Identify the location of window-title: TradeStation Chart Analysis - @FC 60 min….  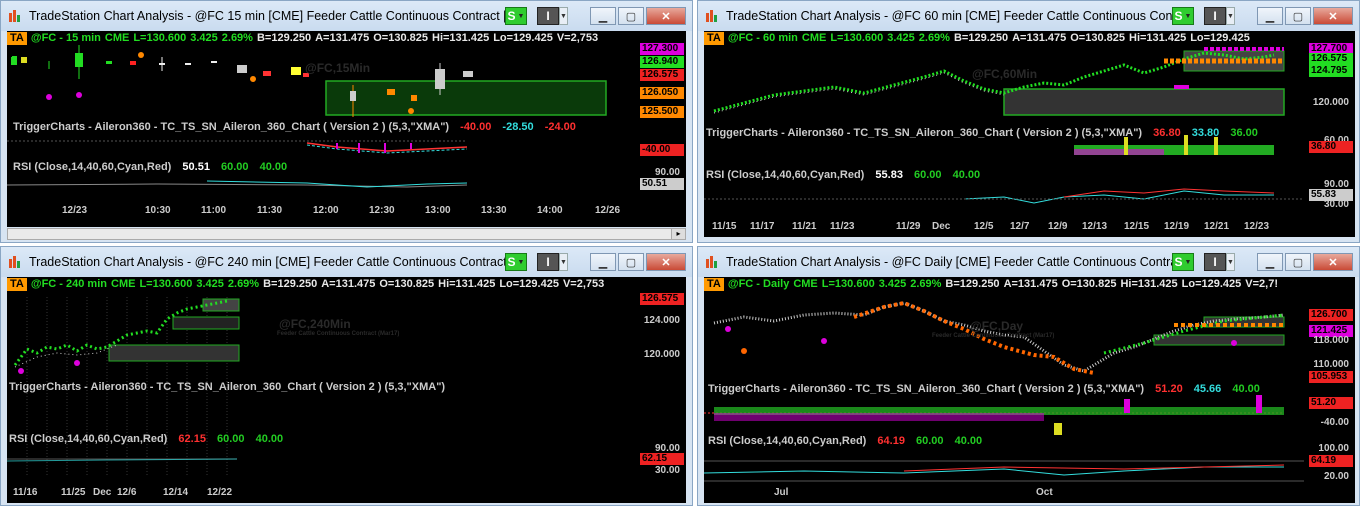
(949, 16).